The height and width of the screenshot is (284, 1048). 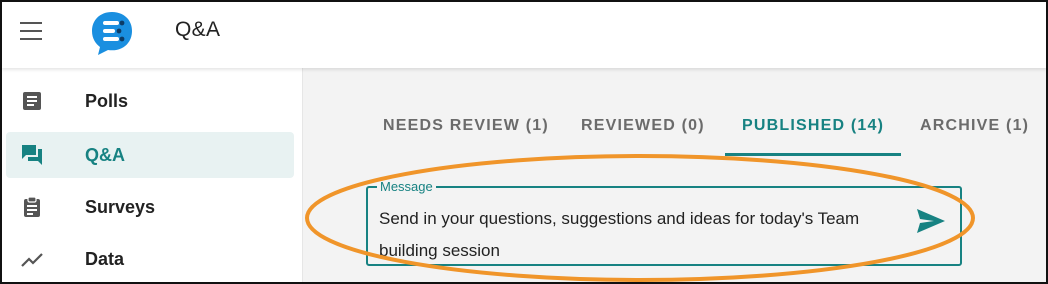 I want to click on sidebar-item-qa: Q&A, so click(x=150, y=155).